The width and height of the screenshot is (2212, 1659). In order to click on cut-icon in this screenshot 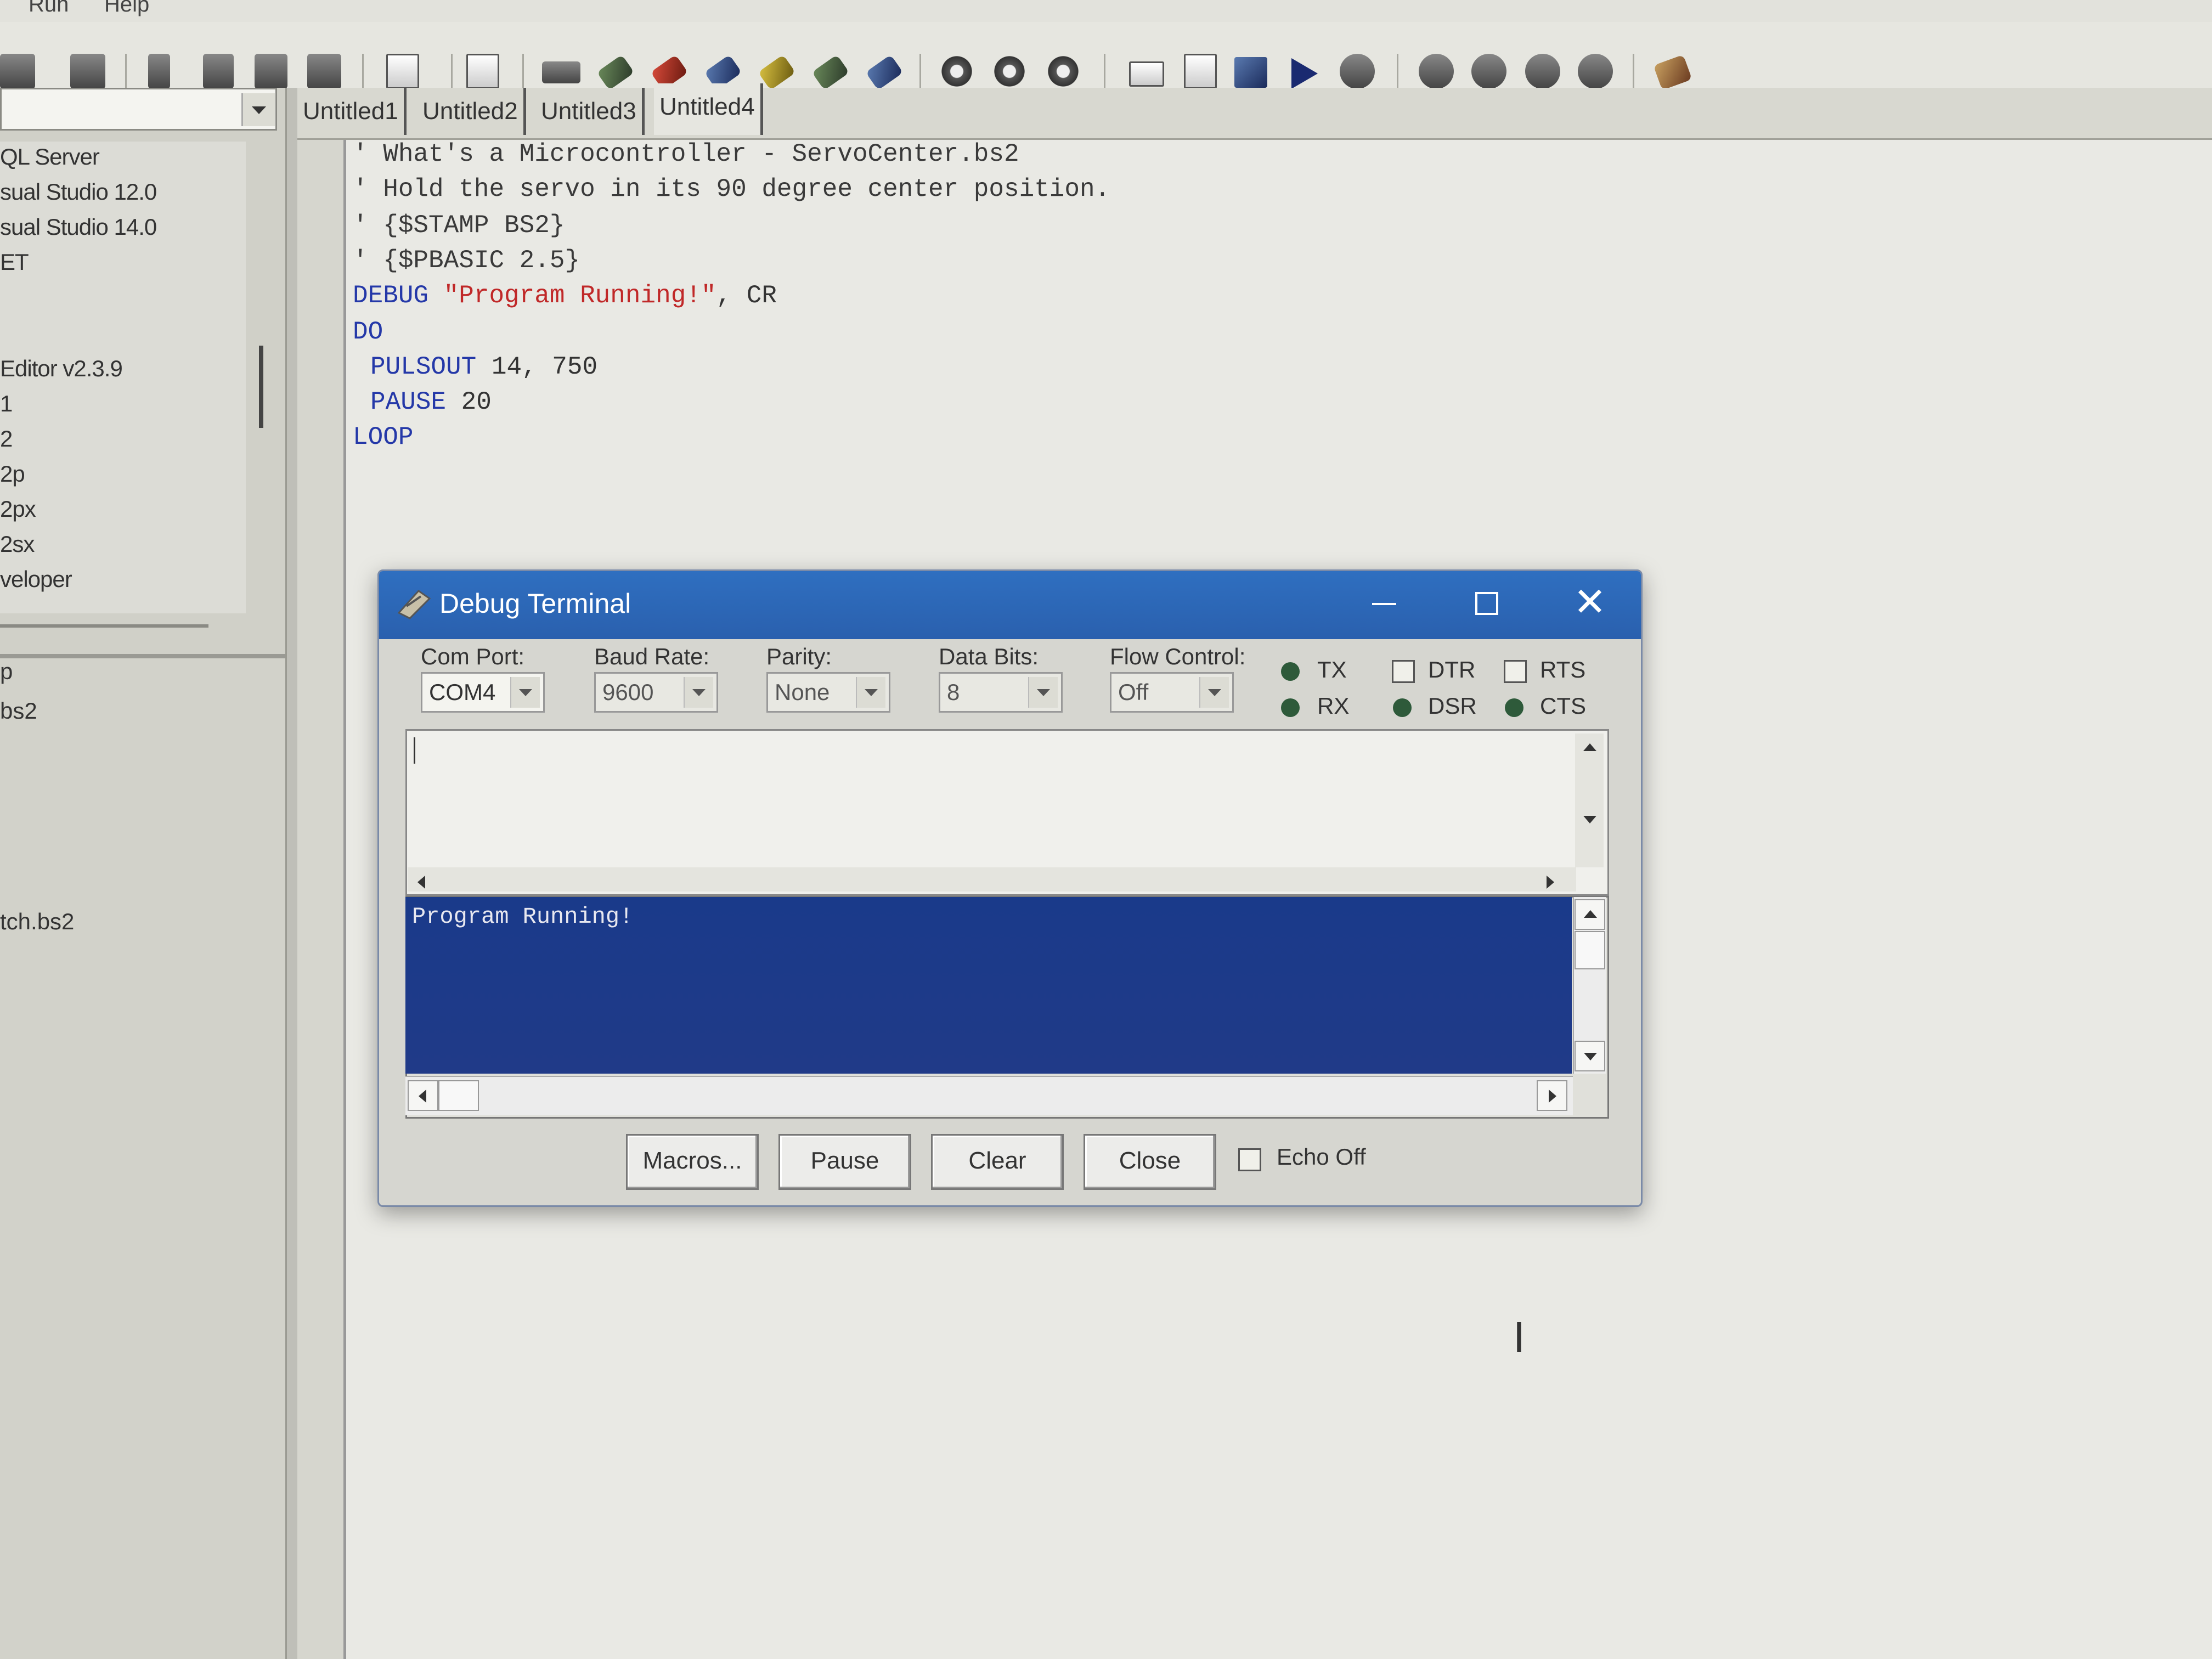, I will do `click(159, 71)`.